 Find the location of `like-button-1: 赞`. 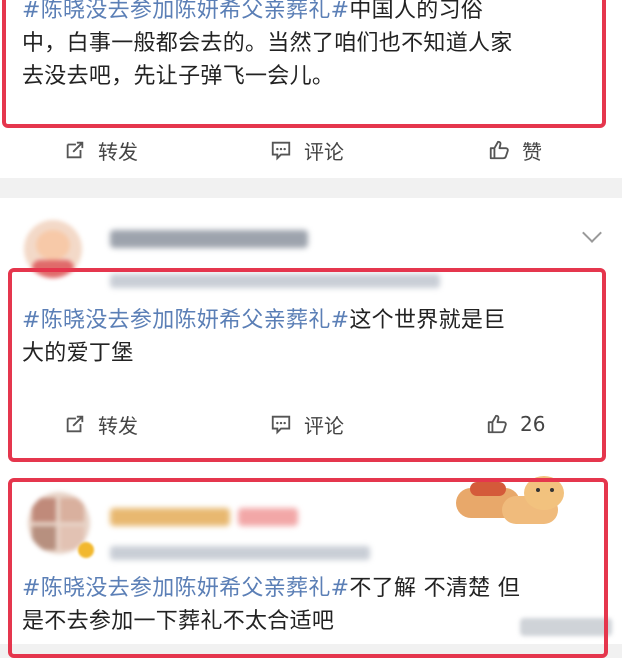

like-button-1: 赞 is located at coordinates (515, 150).